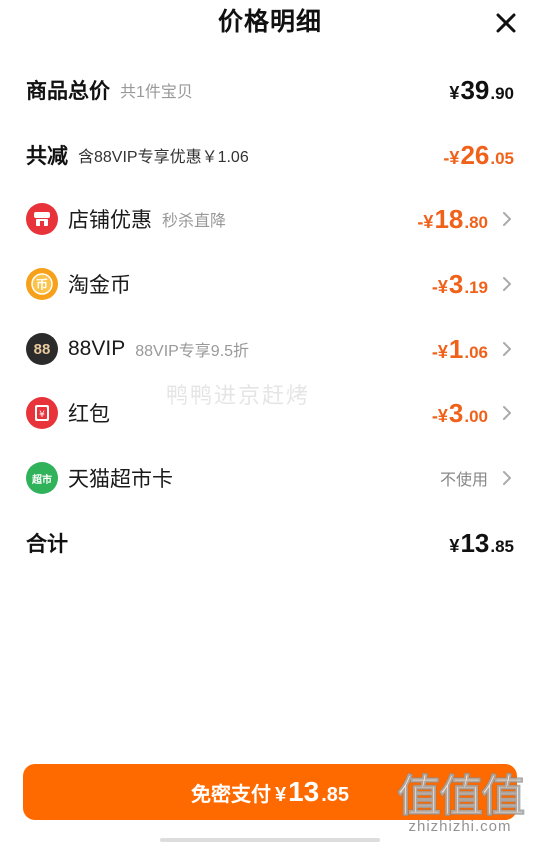  I want to click on tmall-icon-text: 超市, so click(42, 480).